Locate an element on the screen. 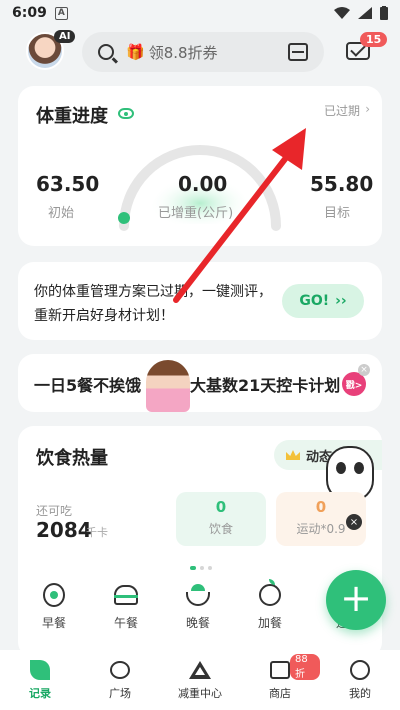 Image resolution: width=400 pixels, height=710 pixels. plan-expired-message: 你的体重管理方案已过期，一键测评，重新开启好身材计划！ is located at coordinates (153, 304).